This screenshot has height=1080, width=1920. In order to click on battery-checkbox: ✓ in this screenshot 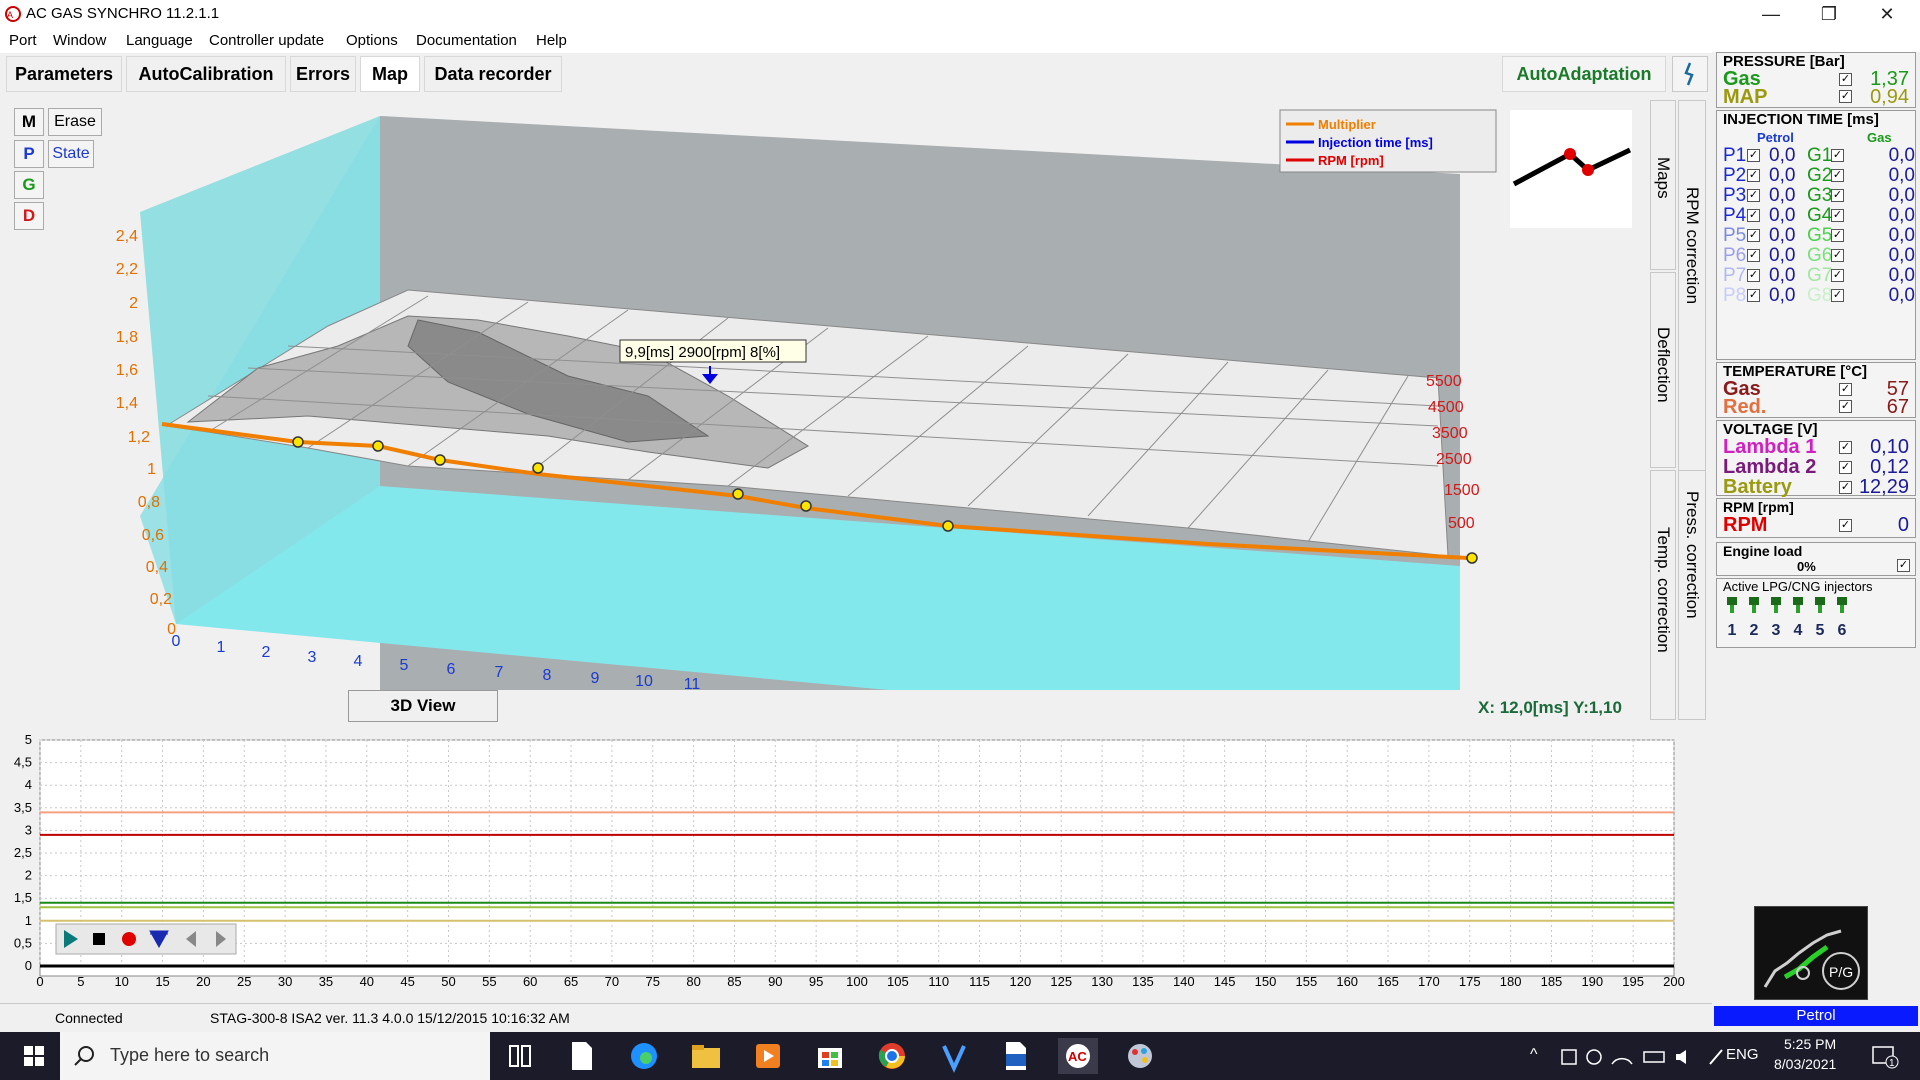, I will do `click(1845, 487)`.